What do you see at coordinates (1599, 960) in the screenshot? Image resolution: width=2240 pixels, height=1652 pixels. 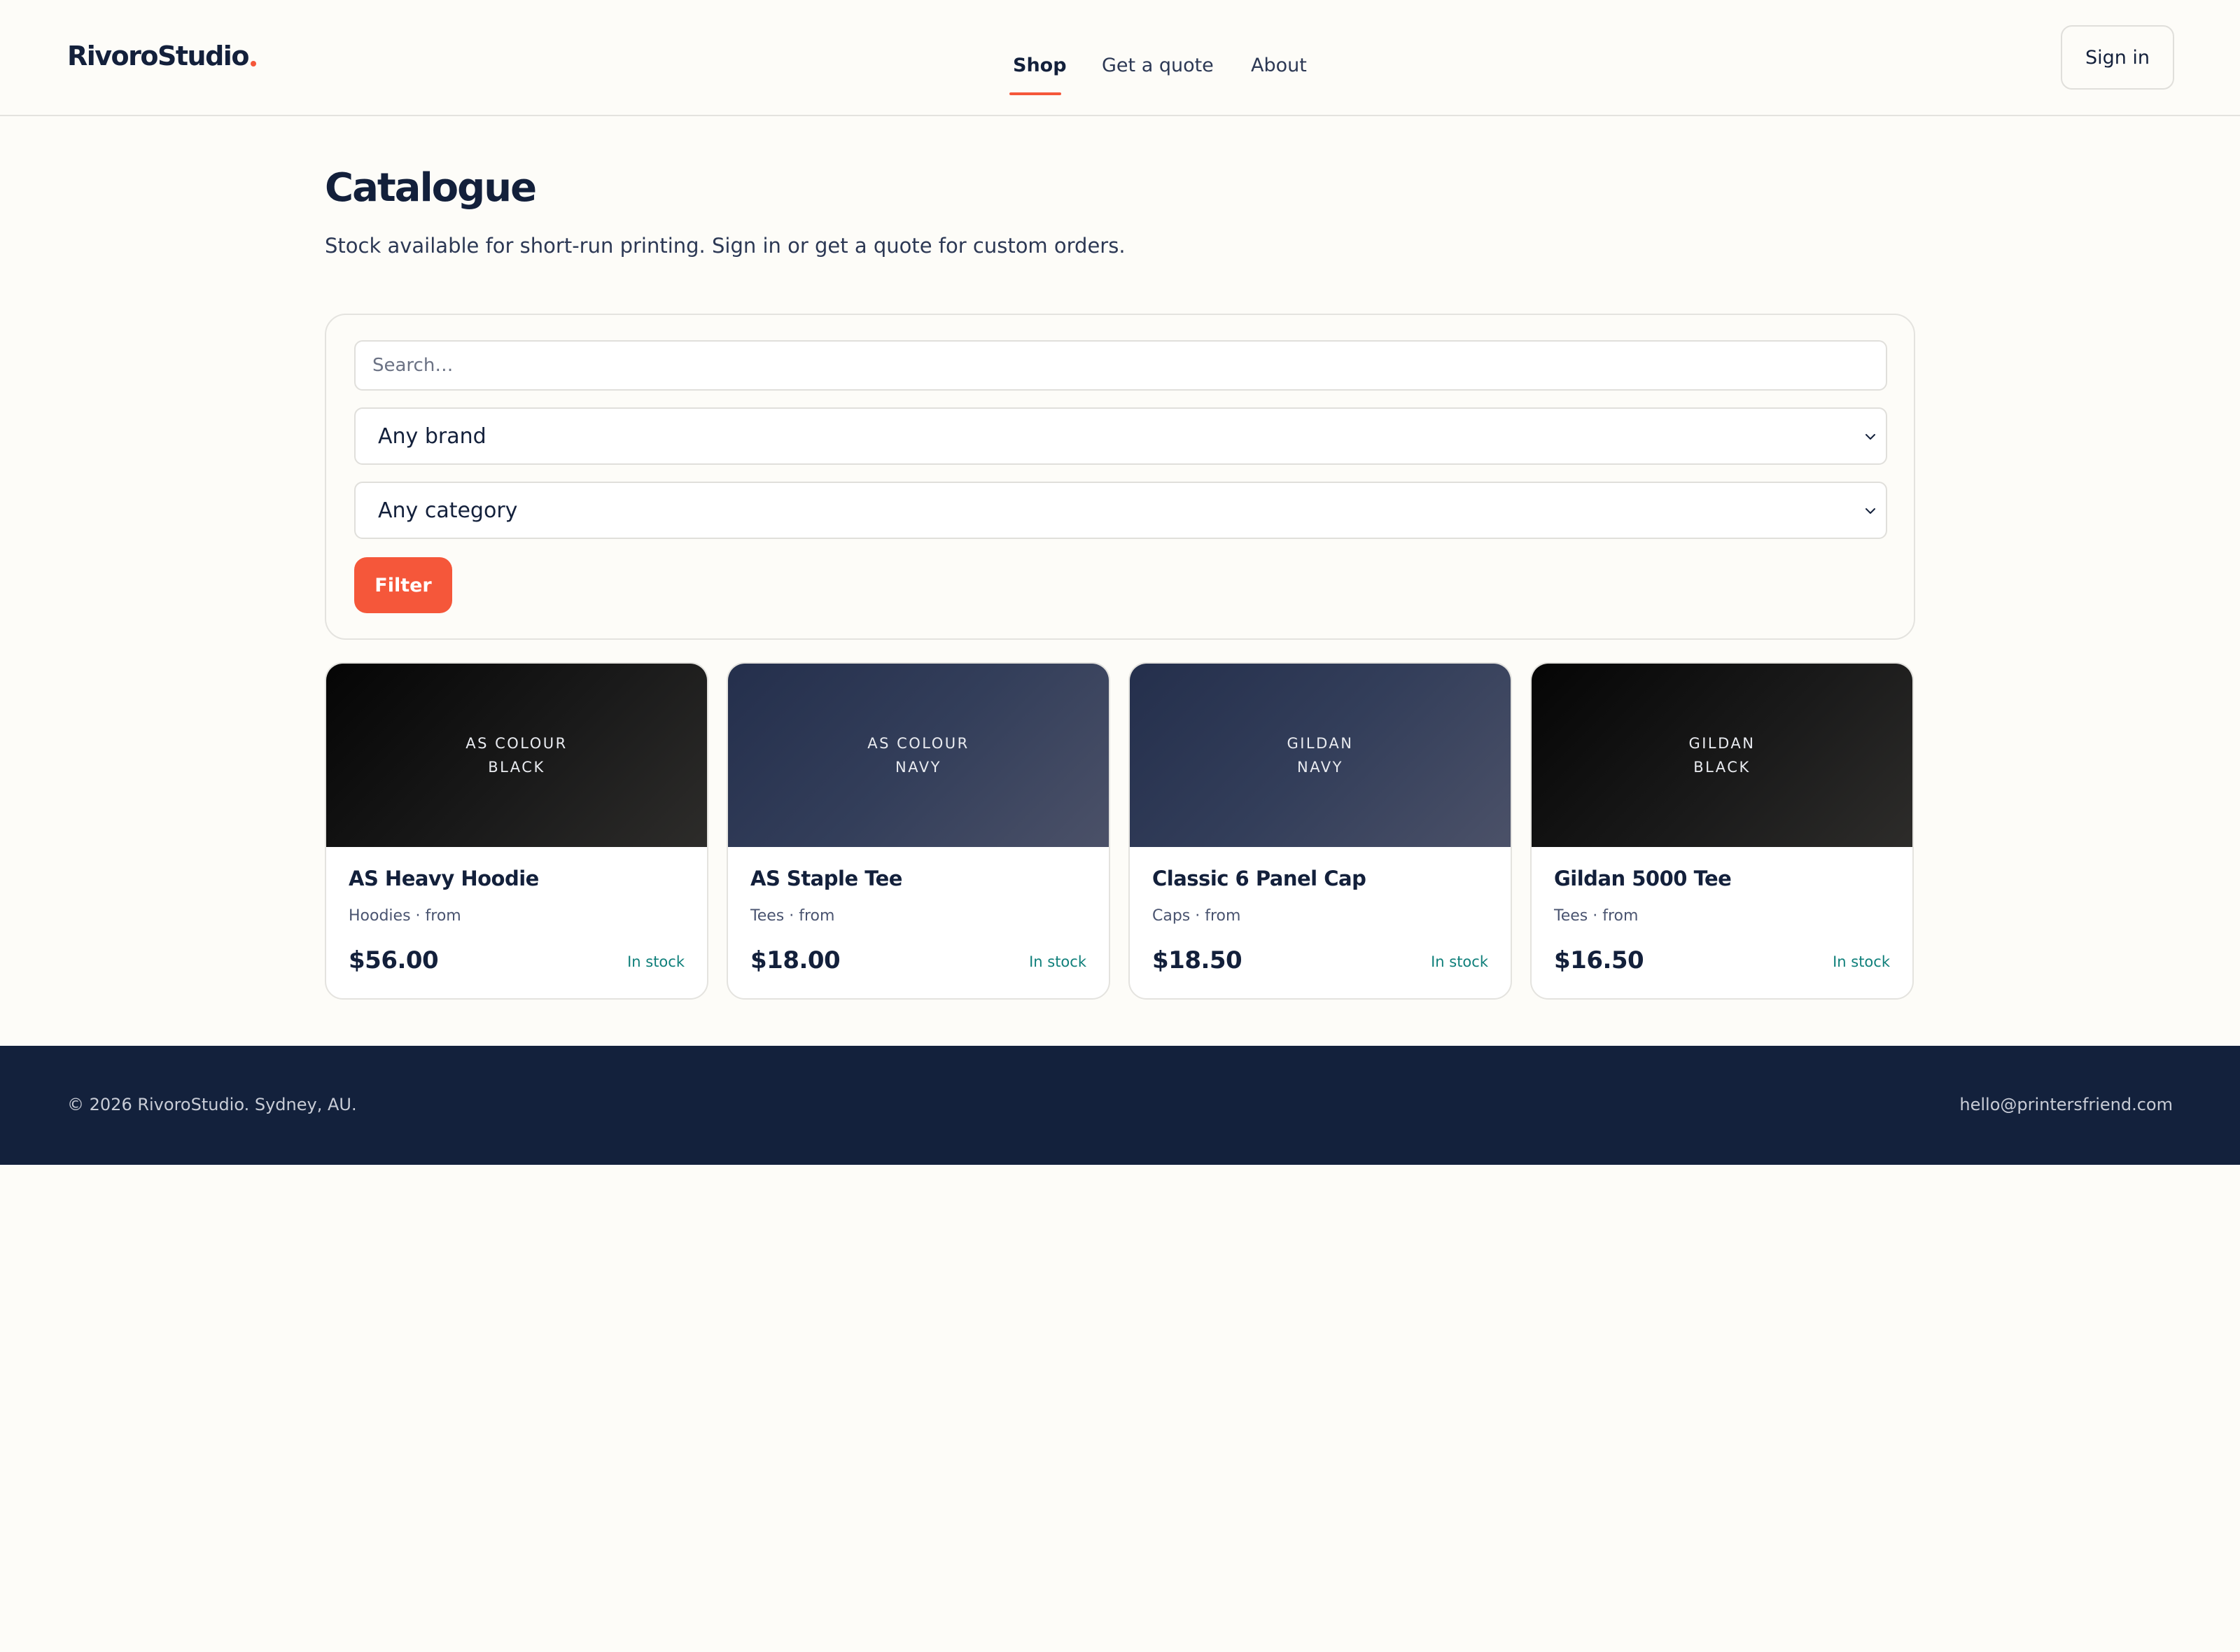 I see `product-price: $16.50` at bounding box center [1599, 960].